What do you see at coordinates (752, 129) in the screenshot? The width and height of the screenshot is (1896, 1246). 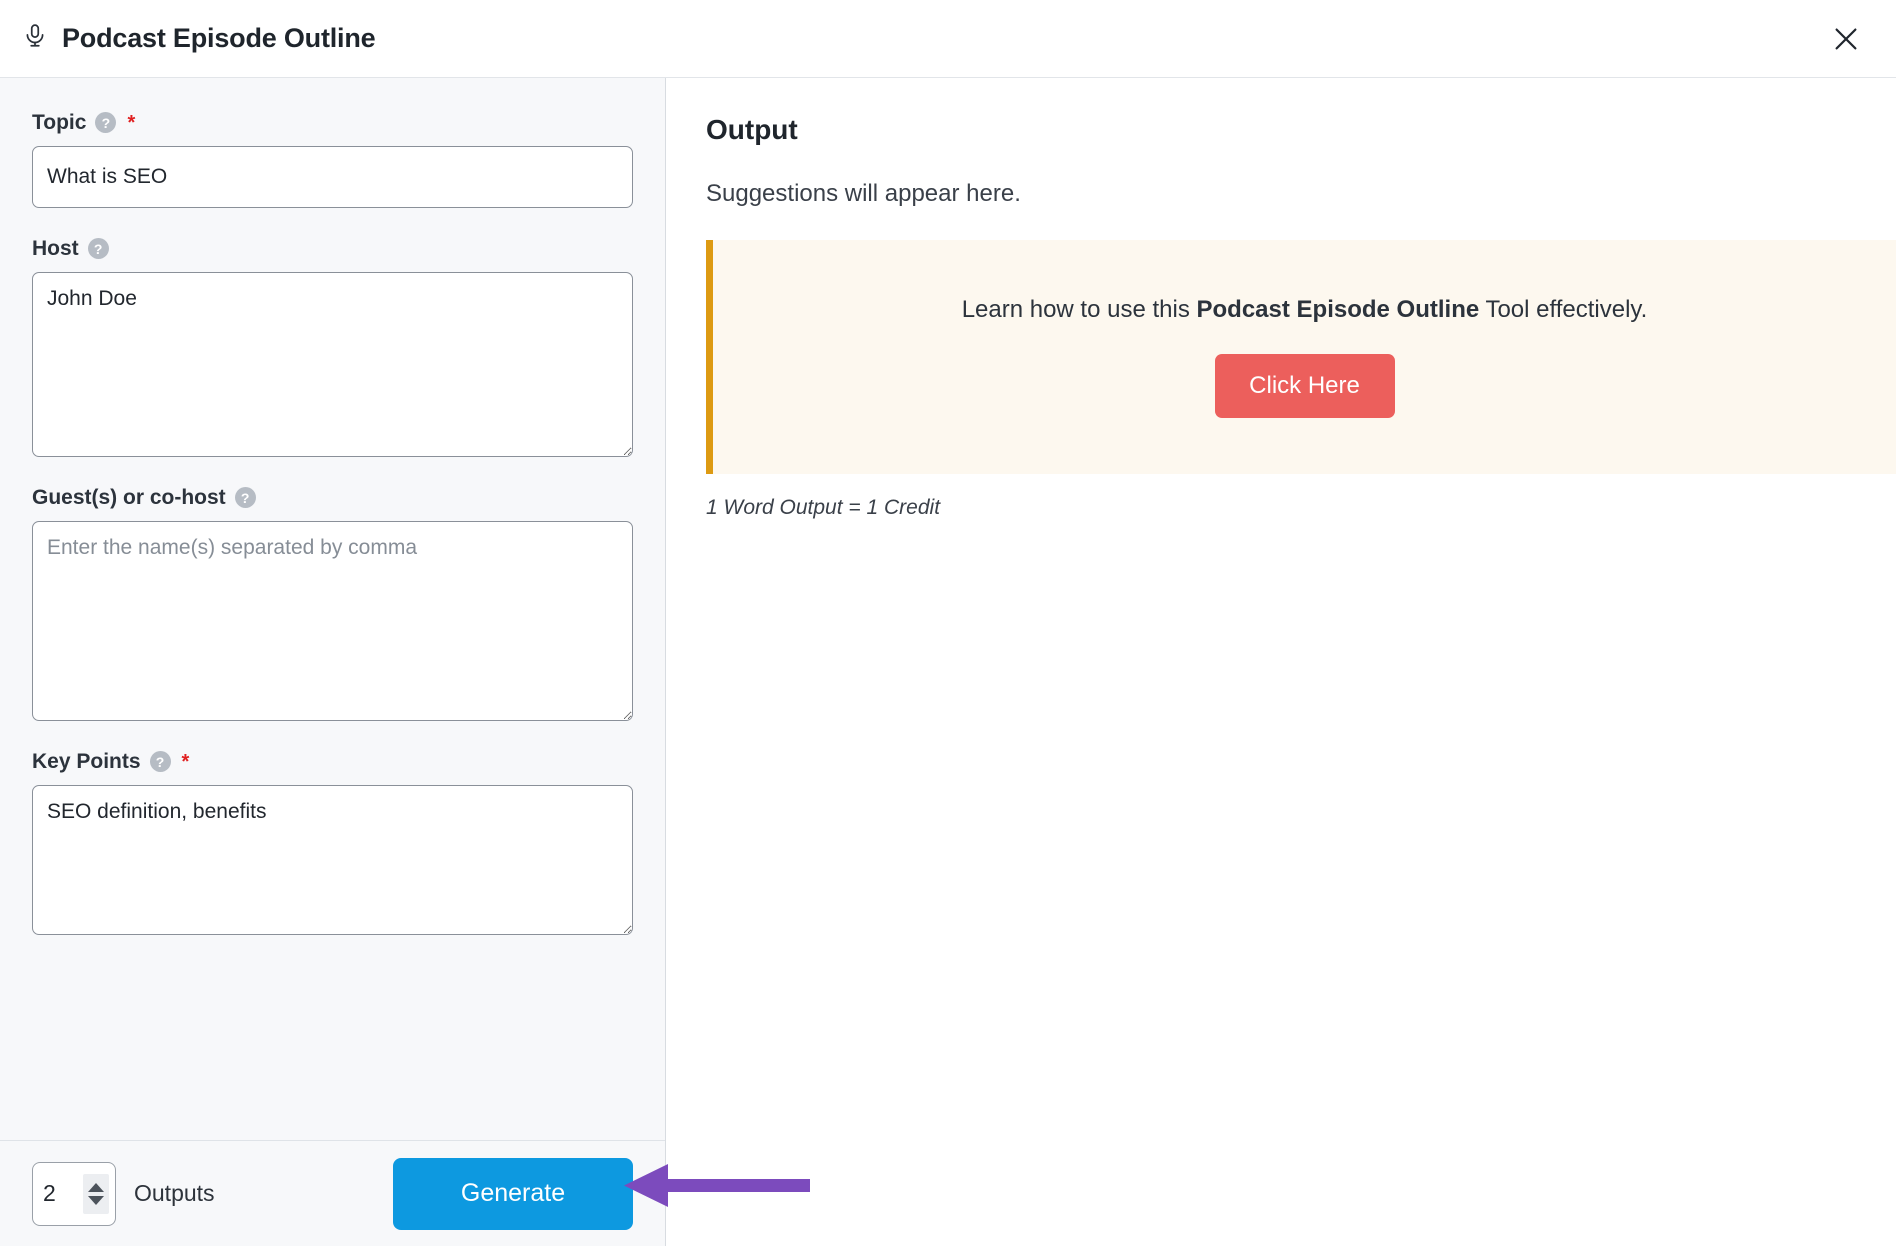 I see `output-title: Output` at bounding box center [752, 129].